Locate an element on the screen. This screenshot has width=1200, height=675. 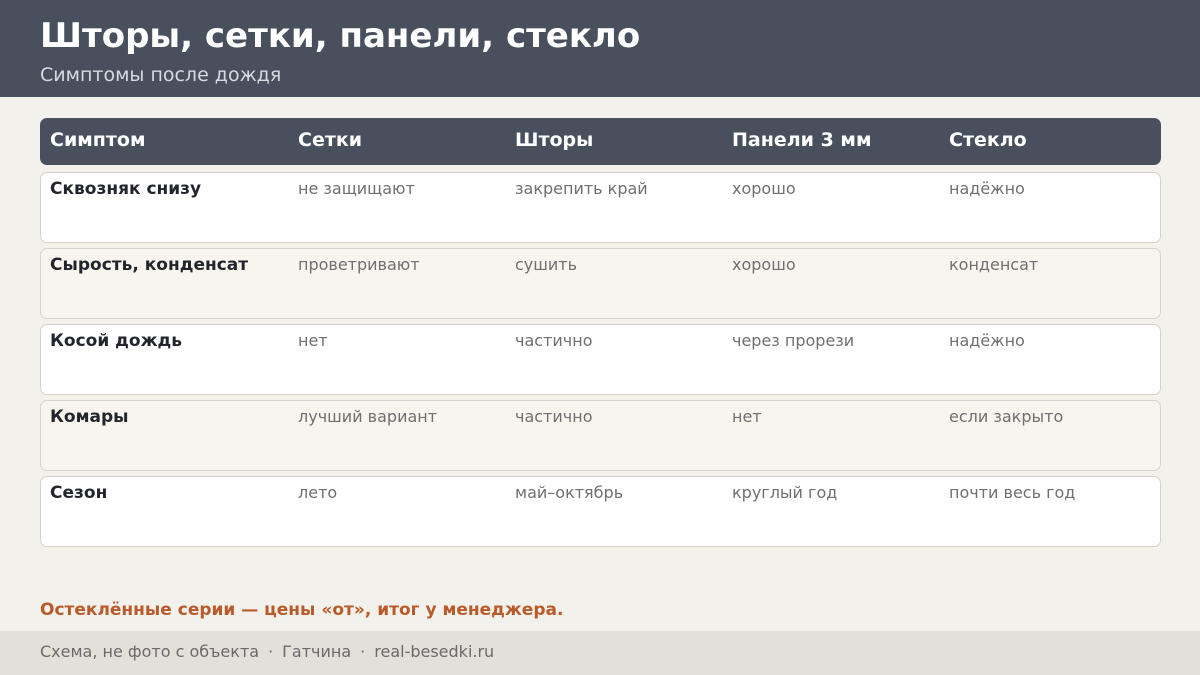
cell-curtains: закрепить край is located at coordinates (581, 188).